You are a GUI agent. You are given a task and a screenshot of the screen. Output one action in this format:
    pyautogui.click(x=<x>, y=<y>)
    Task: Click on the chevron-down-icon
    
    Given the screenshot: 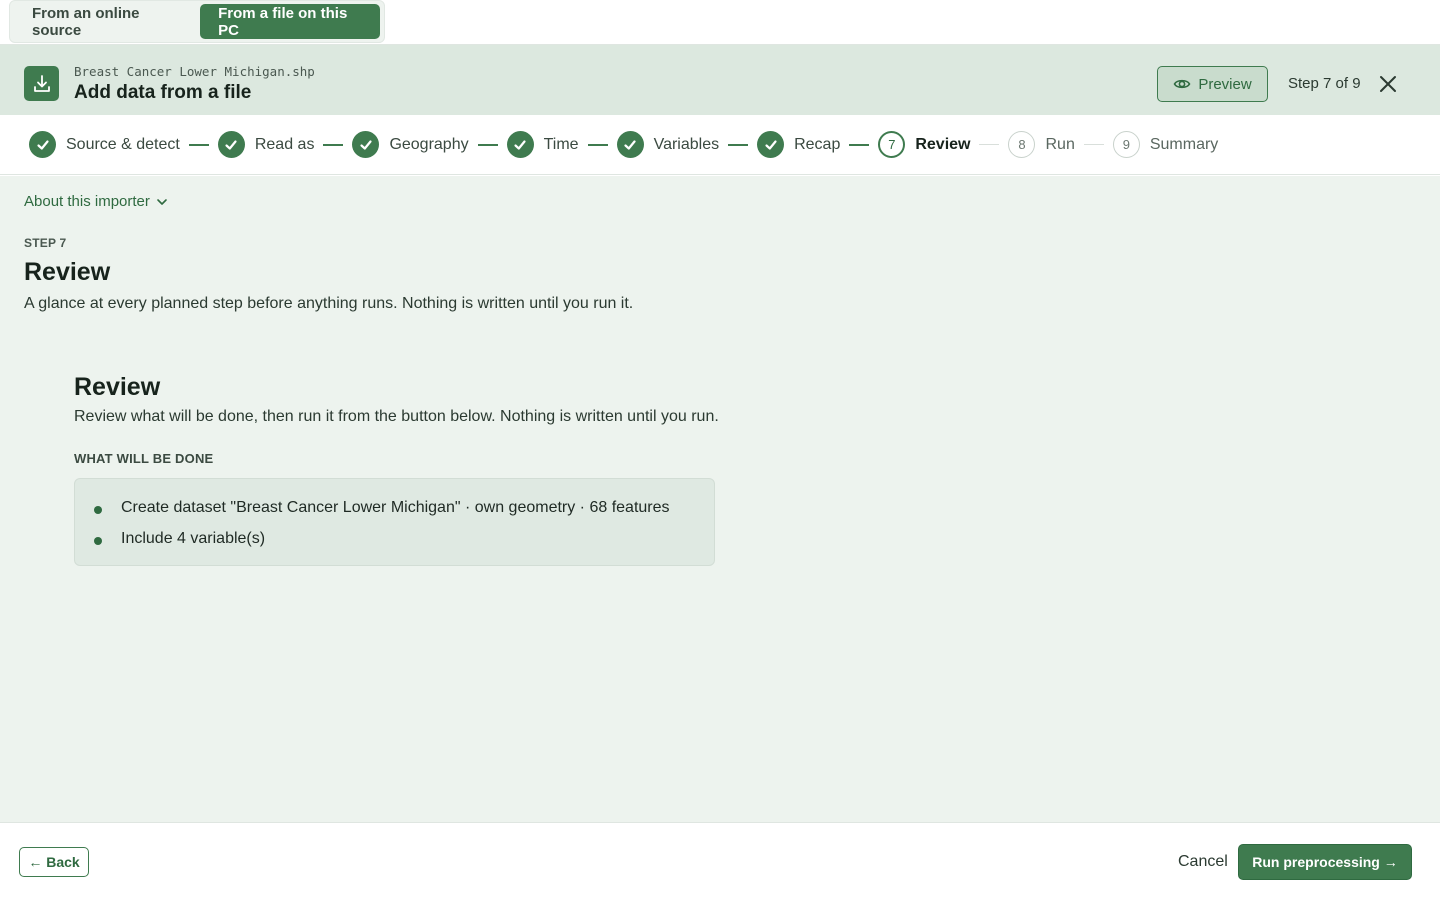 What is the action you would take?
    pyautogui.click(x=162, y=202)
    